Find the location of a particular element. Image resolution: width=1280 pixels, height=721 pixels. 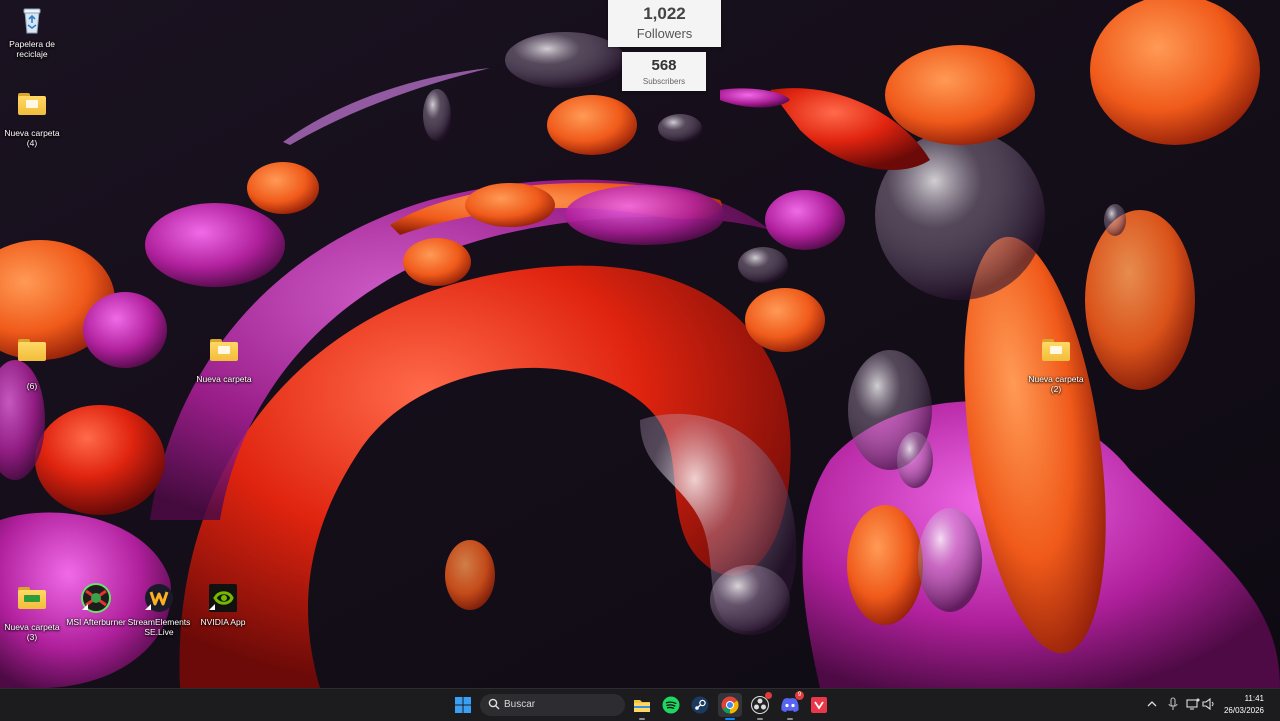

nvidia-app-desktop-icon: NVIDIA App is located at coordinates (223, 604).